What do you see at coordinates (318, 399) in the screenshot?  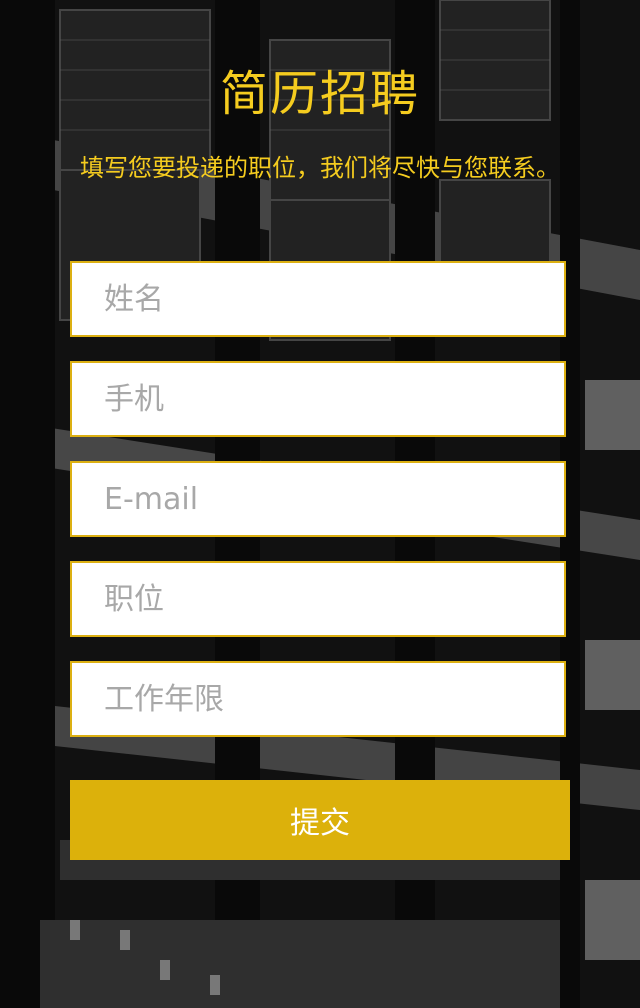 I see `phone-input` at bounding box center [318, 399].